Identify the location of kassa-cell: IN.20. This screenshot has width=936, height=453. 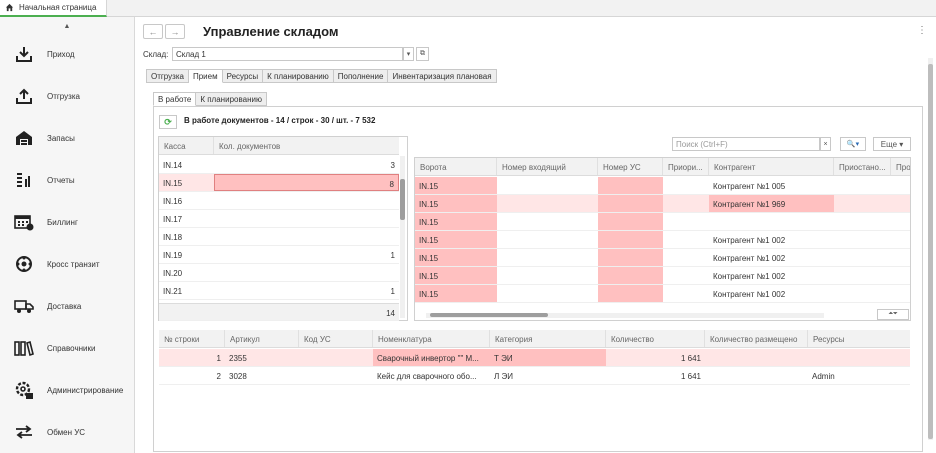
(173, 273).